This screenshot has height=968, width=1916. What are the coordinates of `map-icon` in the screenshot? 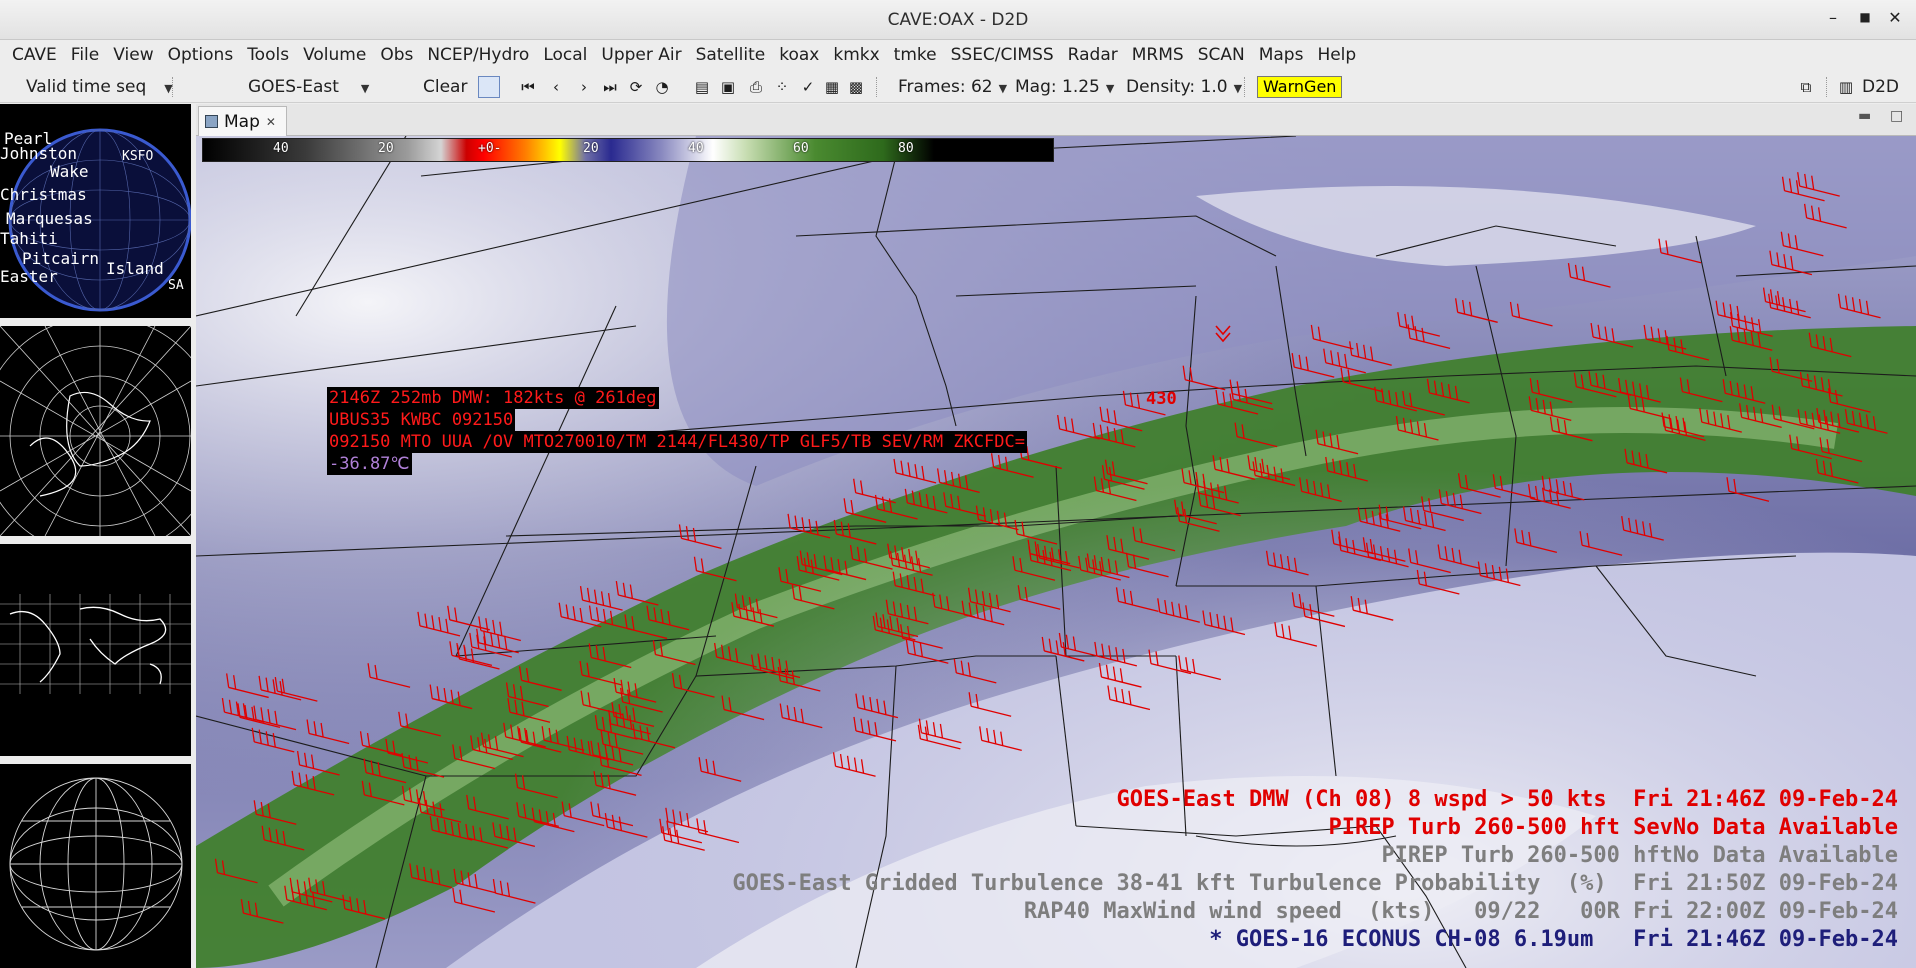 It's located at (211, 121).